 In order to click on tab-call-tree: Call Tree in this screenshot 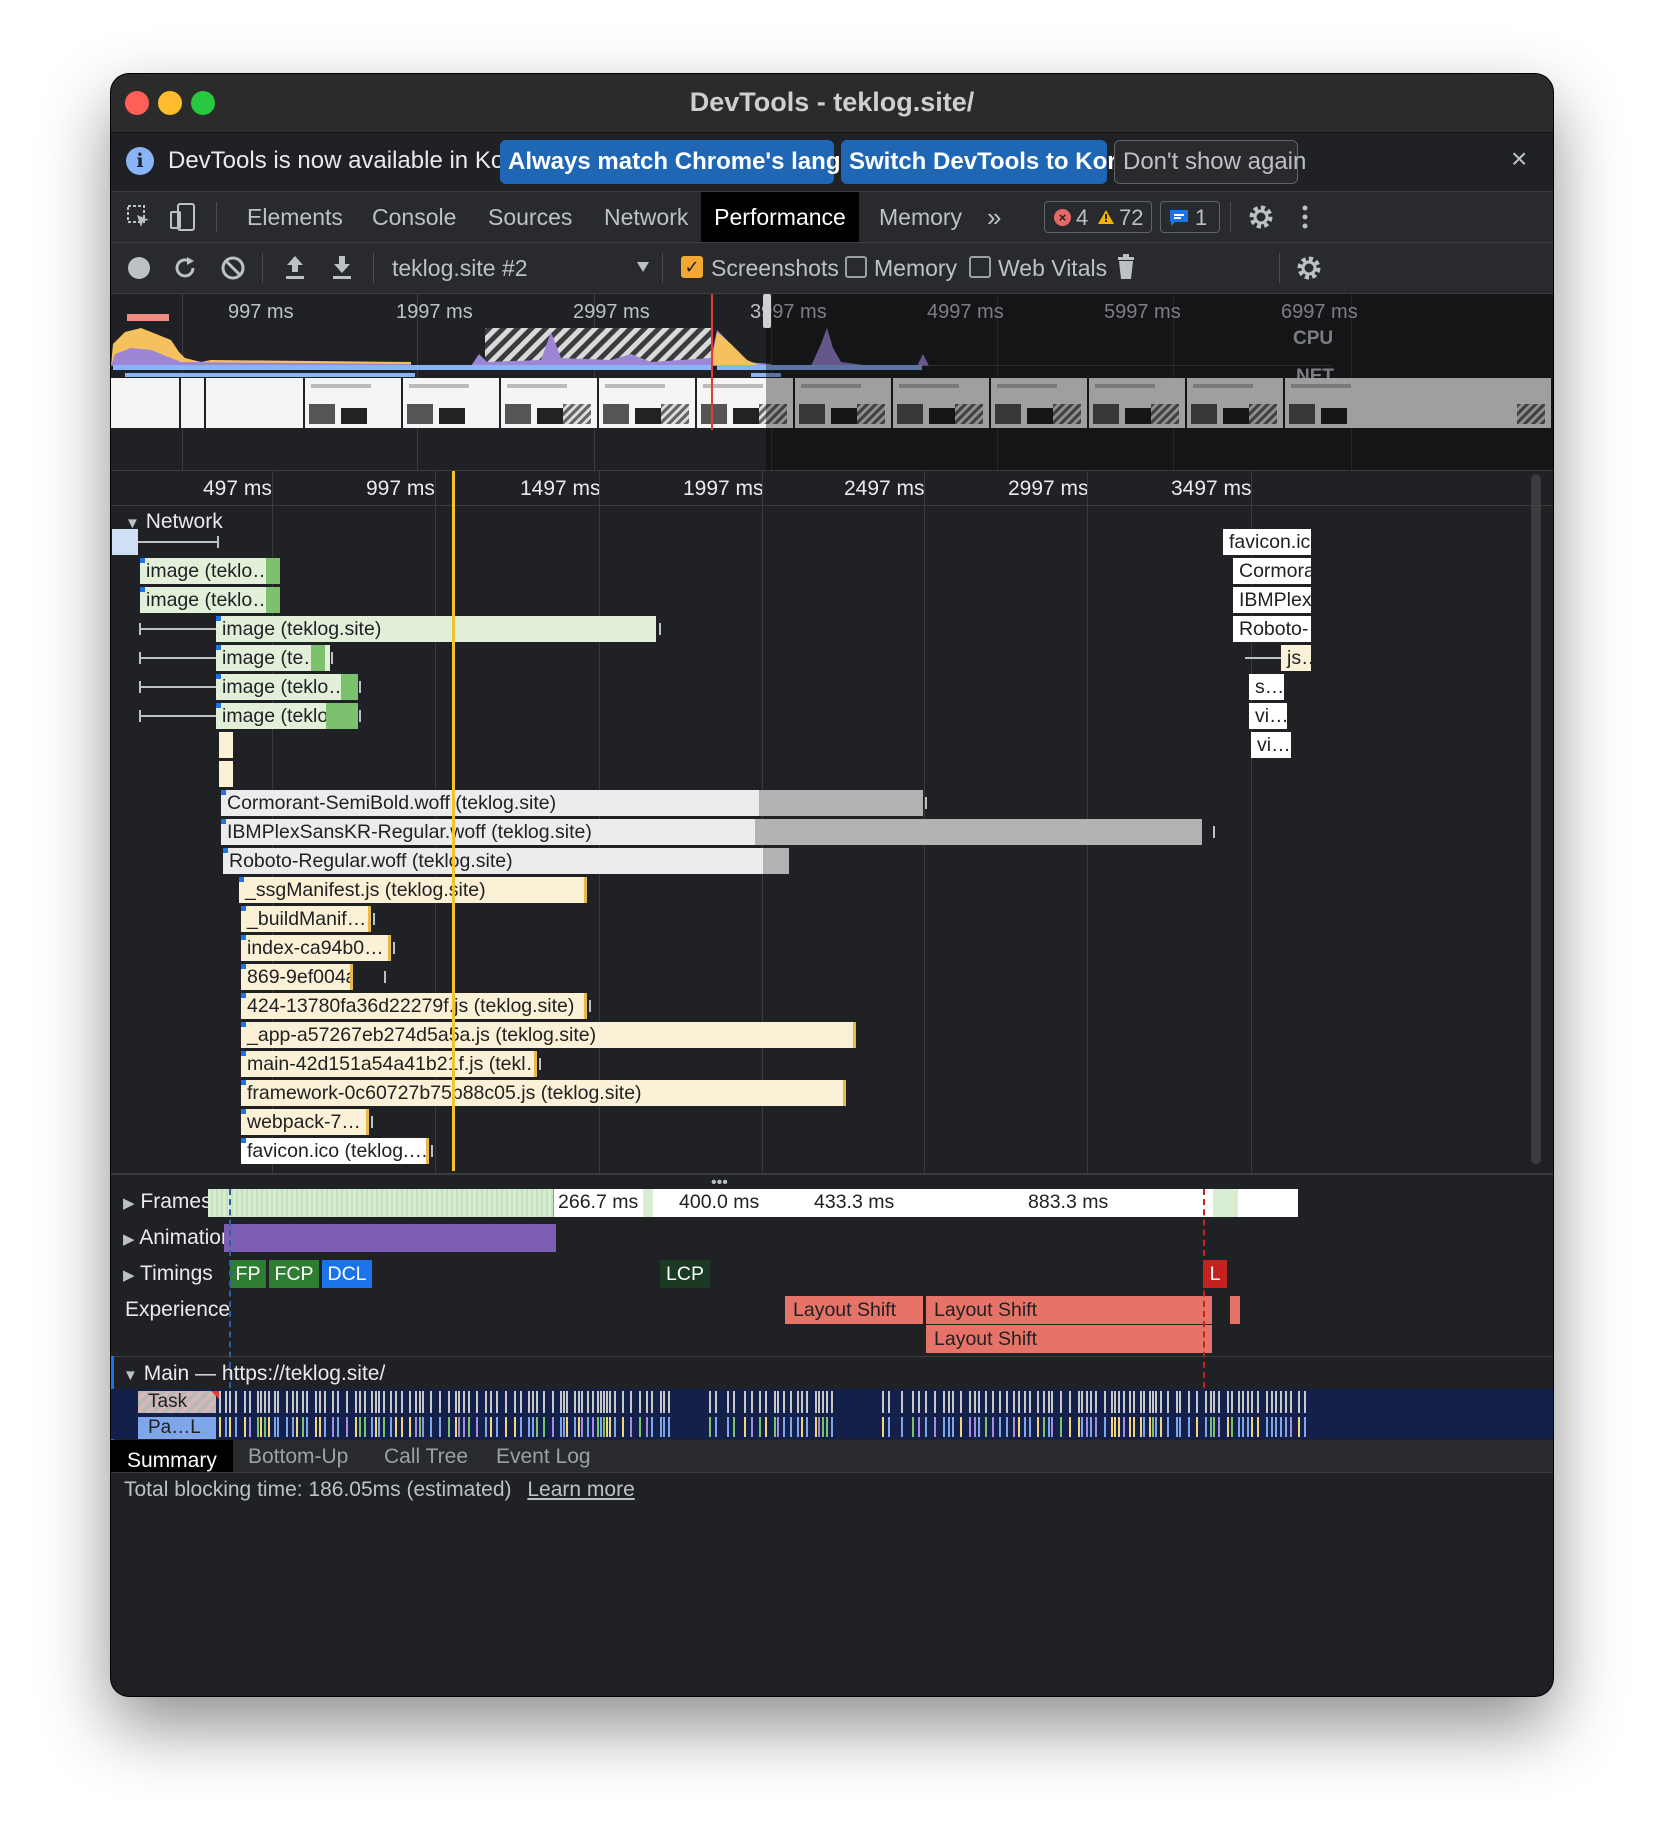, I will do `click(426, 1457)`.